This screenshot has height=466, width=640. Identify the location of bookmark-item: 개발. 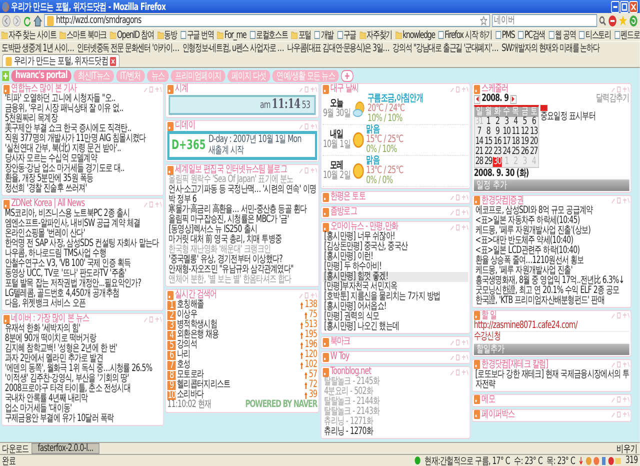
(324, 35).